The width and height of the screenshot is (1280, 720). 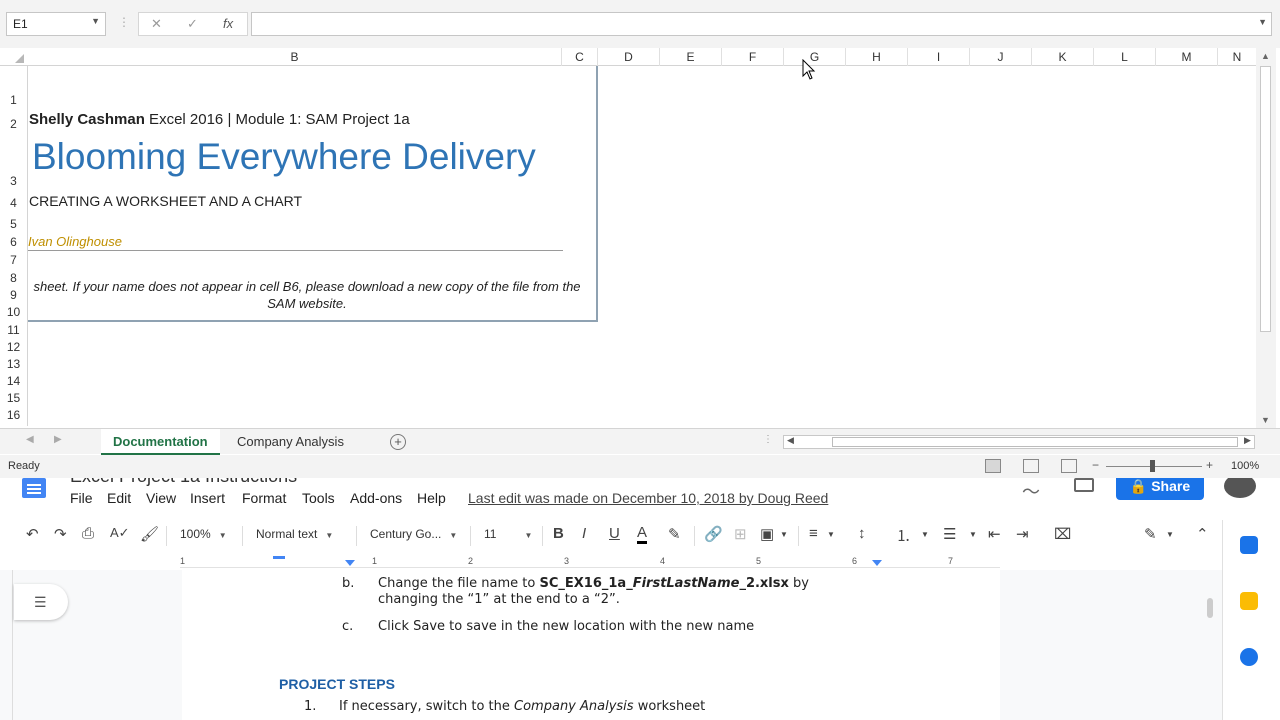 What do you see at coordinates (30, 439) in the screenshot?
I see `prev-sheet-icon: ◀` at bounding box center [30, 439].